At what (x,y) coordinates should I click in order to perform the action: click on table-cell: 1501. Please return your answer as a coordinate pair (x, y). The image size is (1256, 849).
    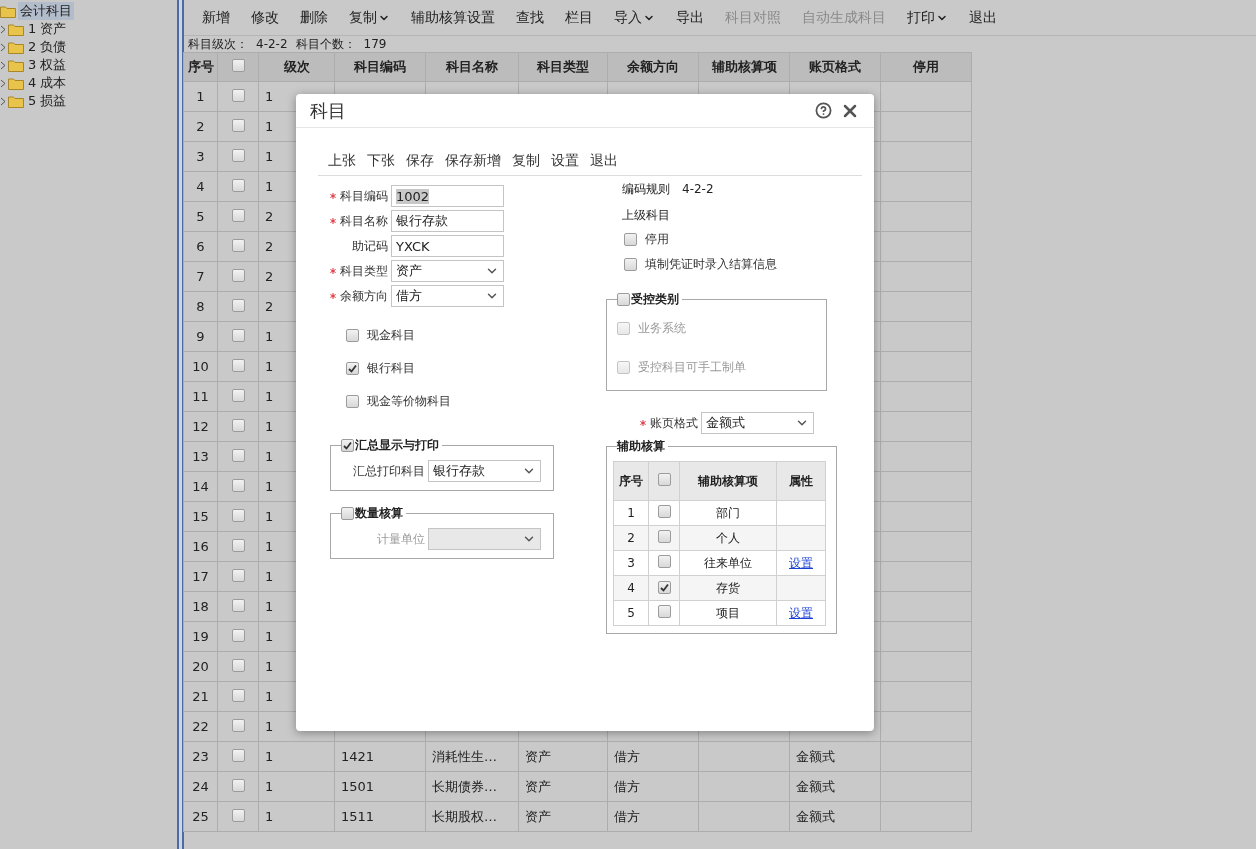
    Looking at the image, I should click on (380, 786).